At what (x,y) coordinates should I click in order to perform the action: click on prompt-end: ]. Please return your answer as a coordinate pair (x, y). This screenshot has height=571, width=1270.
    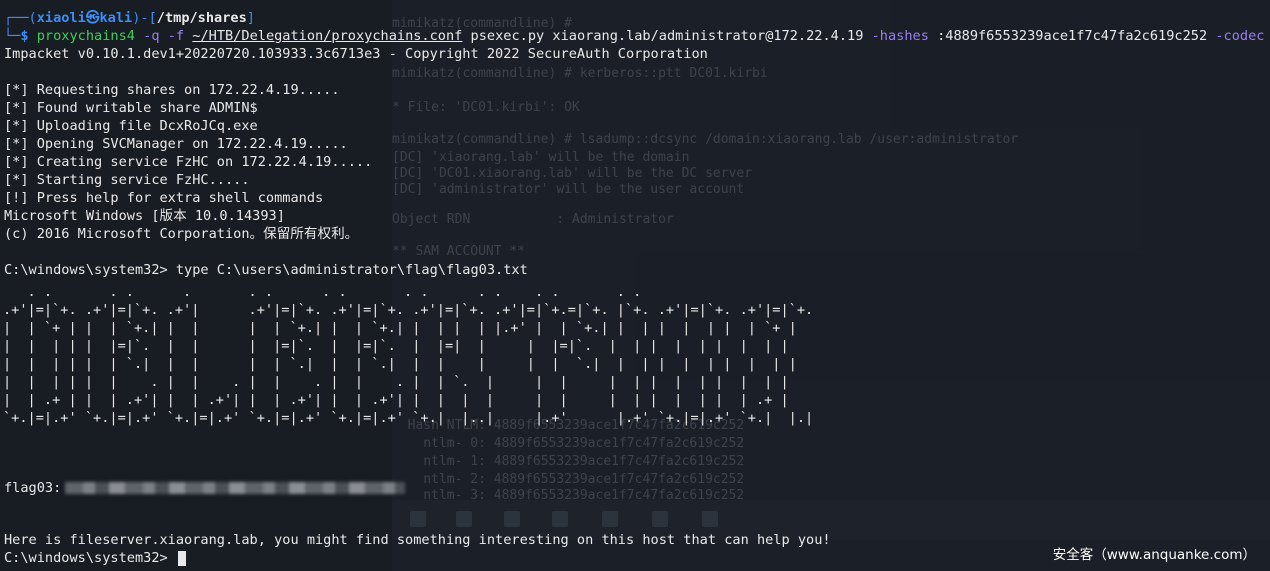
    Looking at the image, I should click on (250, 18).